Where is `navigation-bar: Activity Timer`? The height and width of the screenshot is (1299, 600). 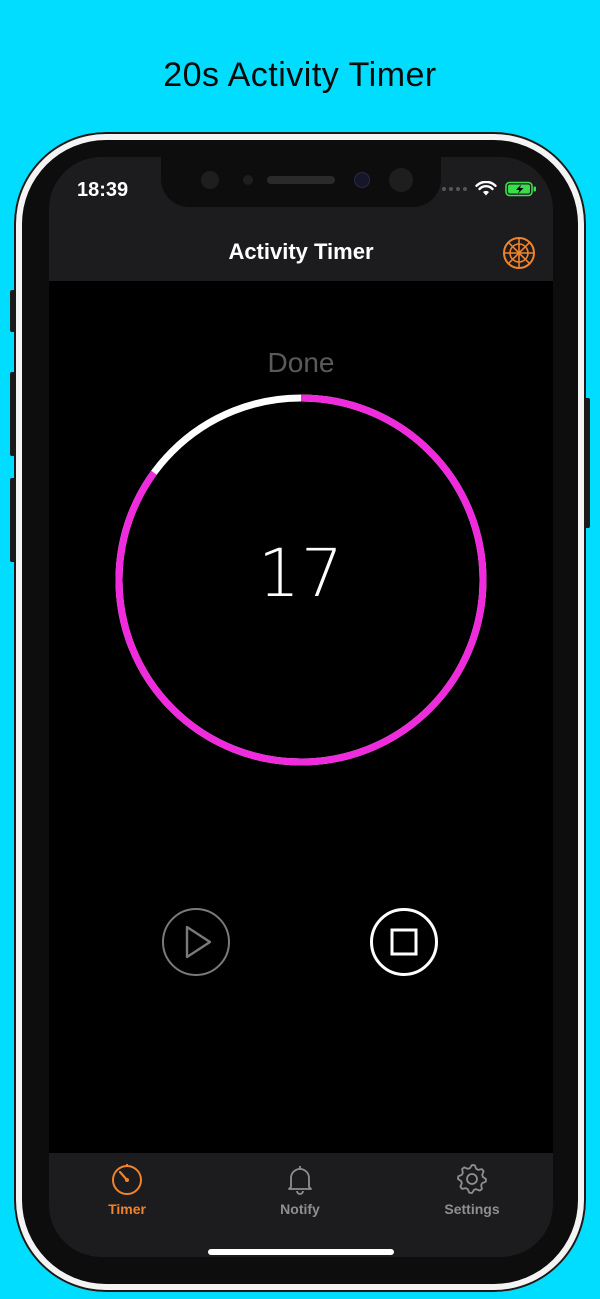
navigation-bar: Activity Timer is located at coordinates (301, 254).